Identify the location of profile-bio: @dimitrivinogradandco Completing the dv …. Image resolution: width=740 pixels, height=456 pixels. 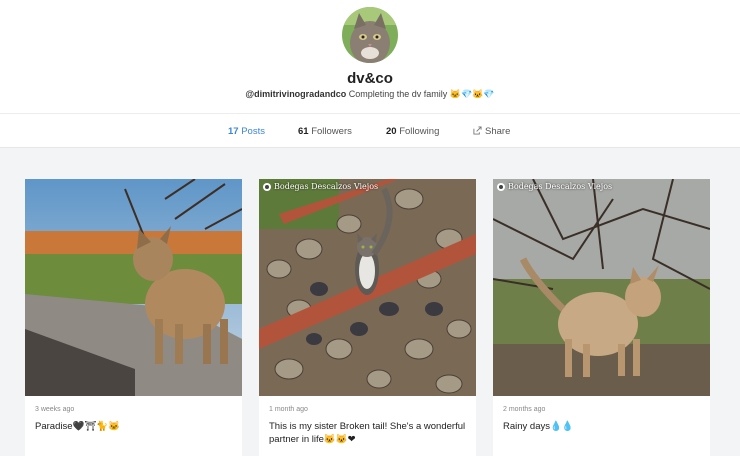
(370, 94).